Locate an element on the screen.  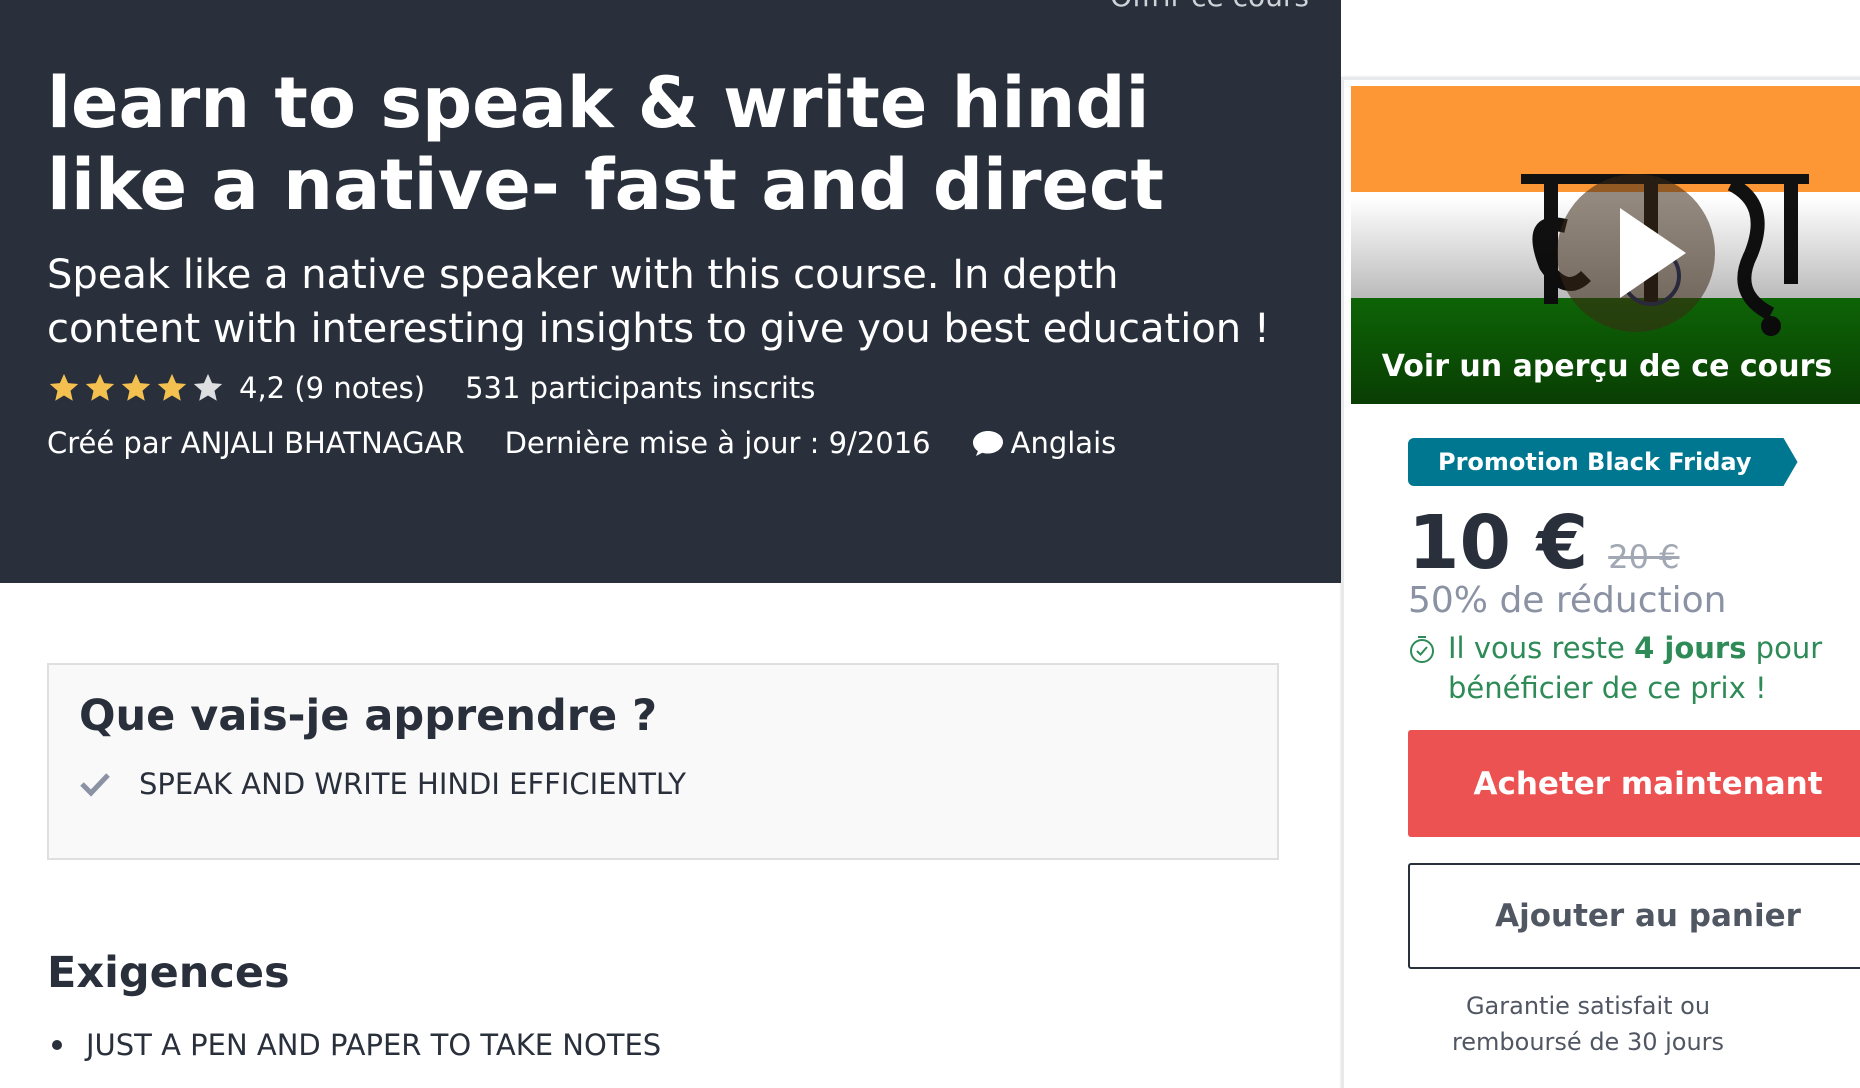
learn-item: SPEAK AND WRITE HINDI EFFICIENTLY is located at coordinates (382, 784).